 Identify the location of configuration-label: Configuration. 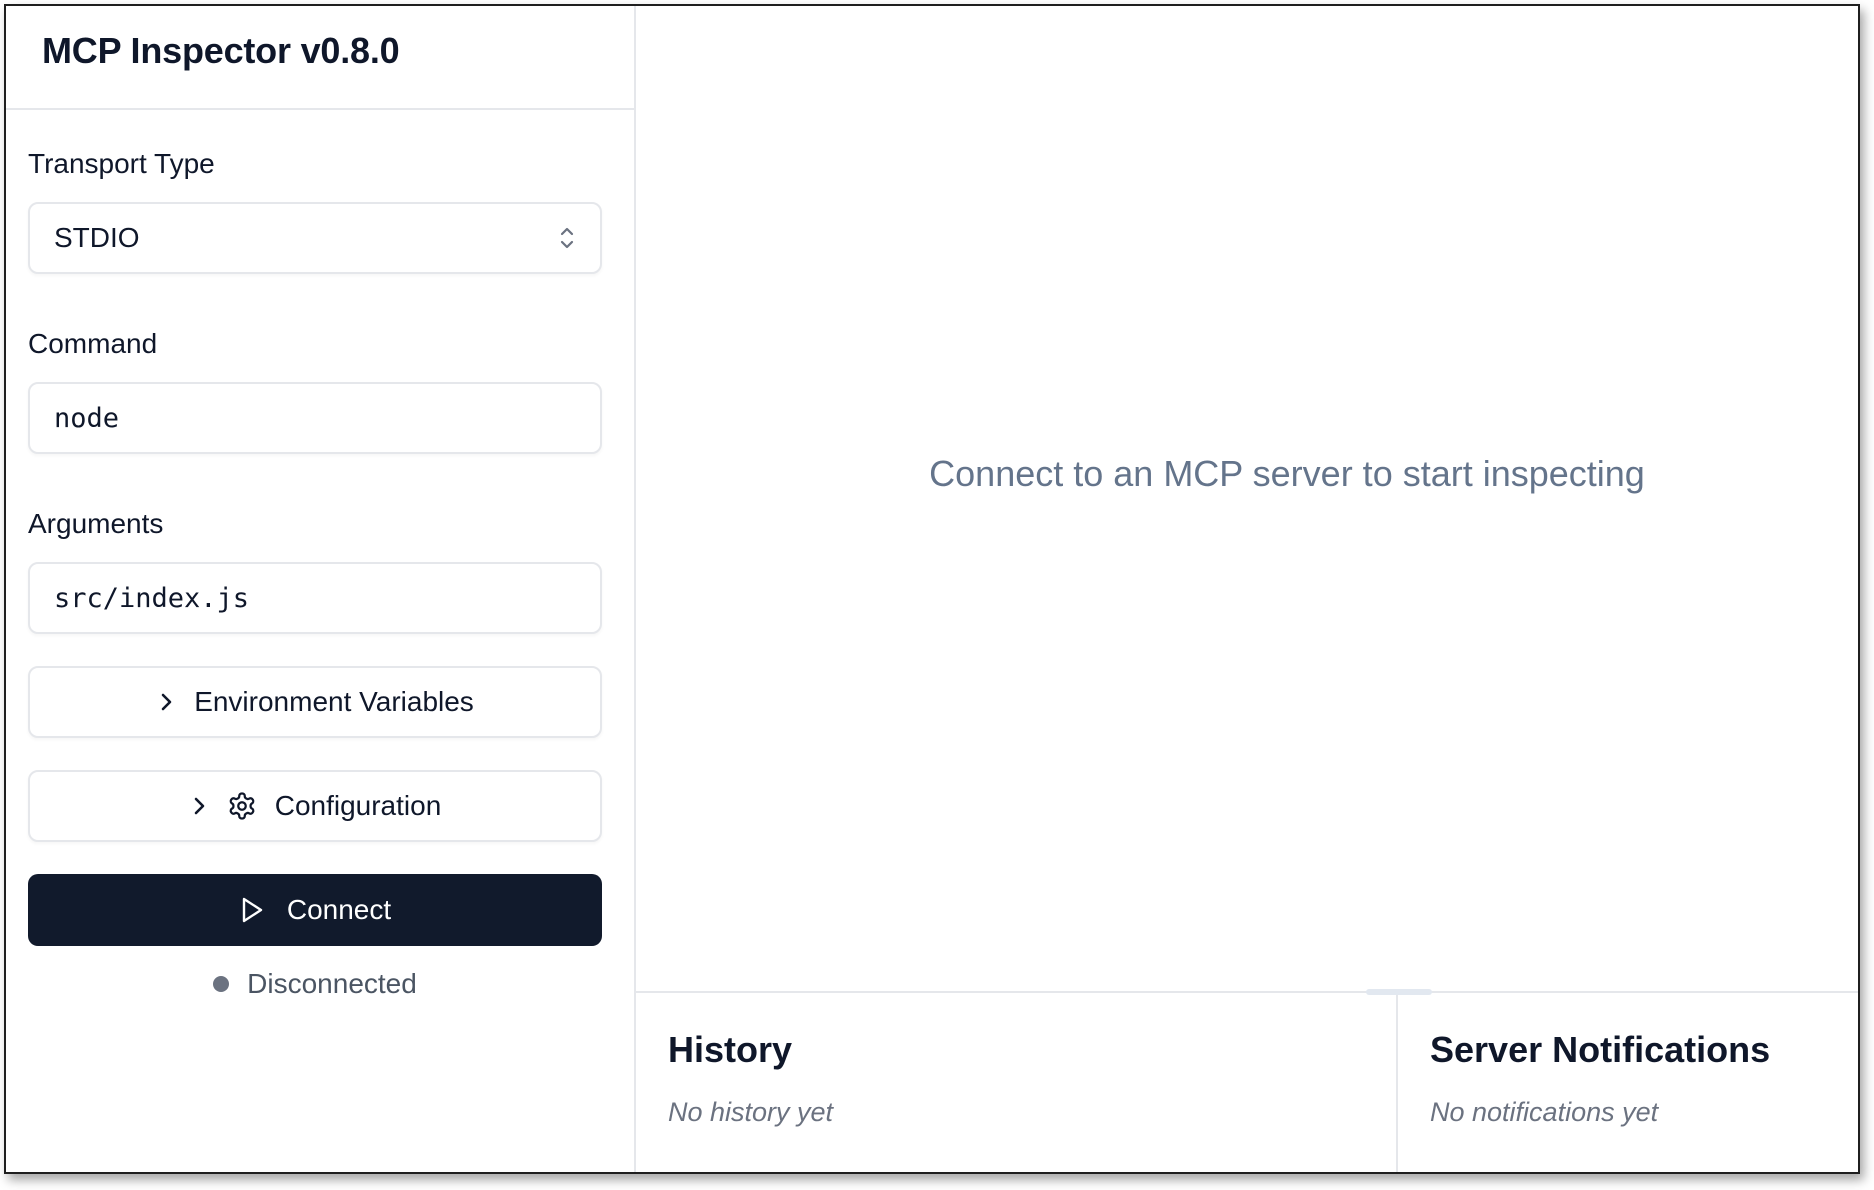
(358, 805).